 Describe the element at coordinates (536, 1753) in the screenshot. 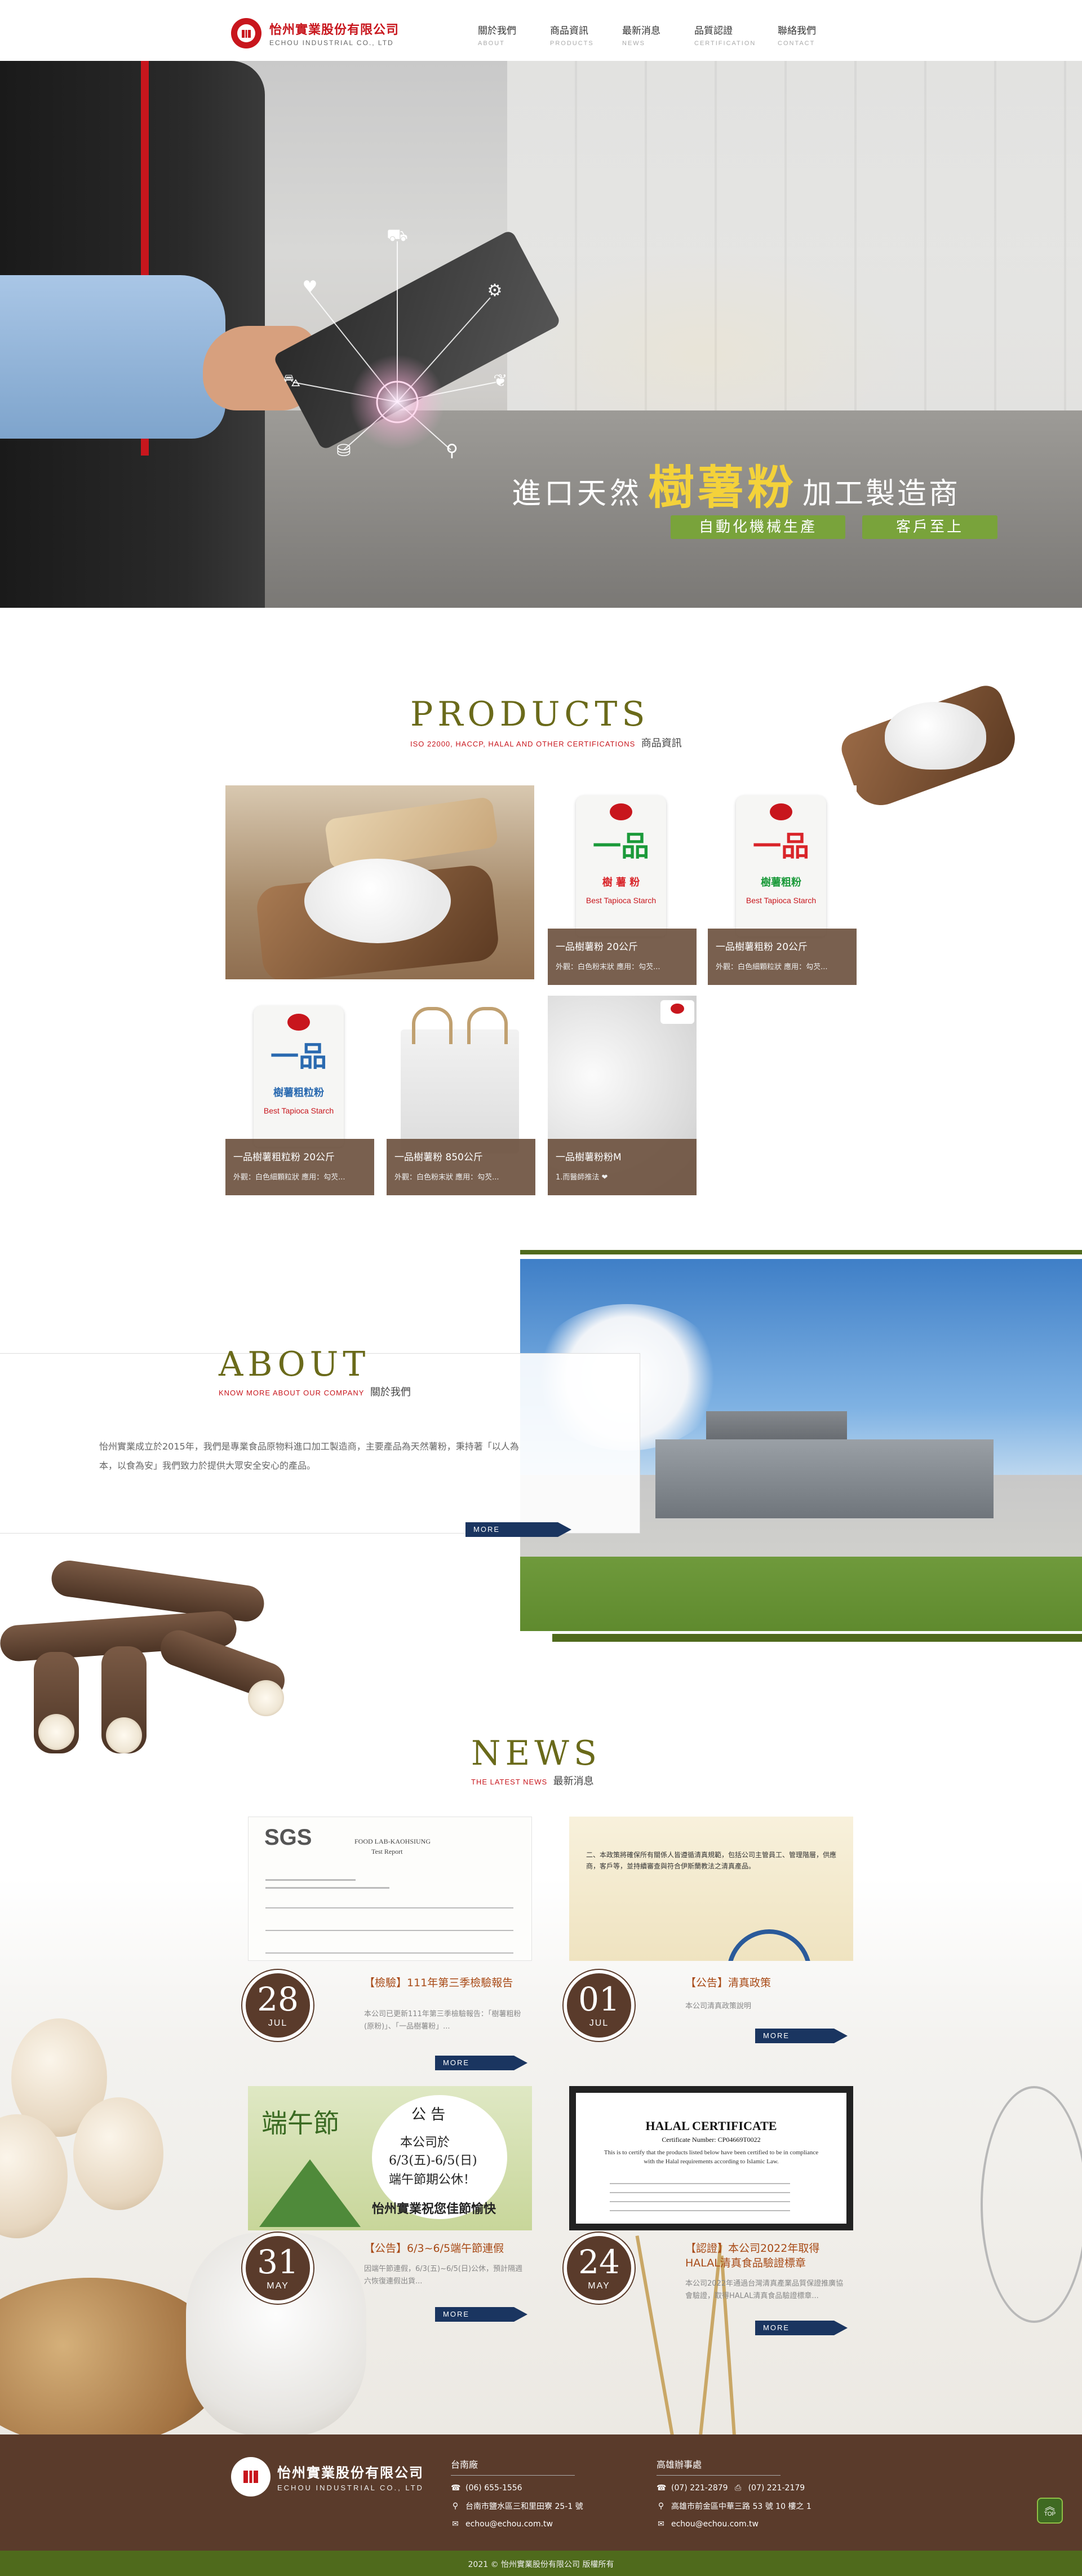

I see `news-title: NEWS` at that location.